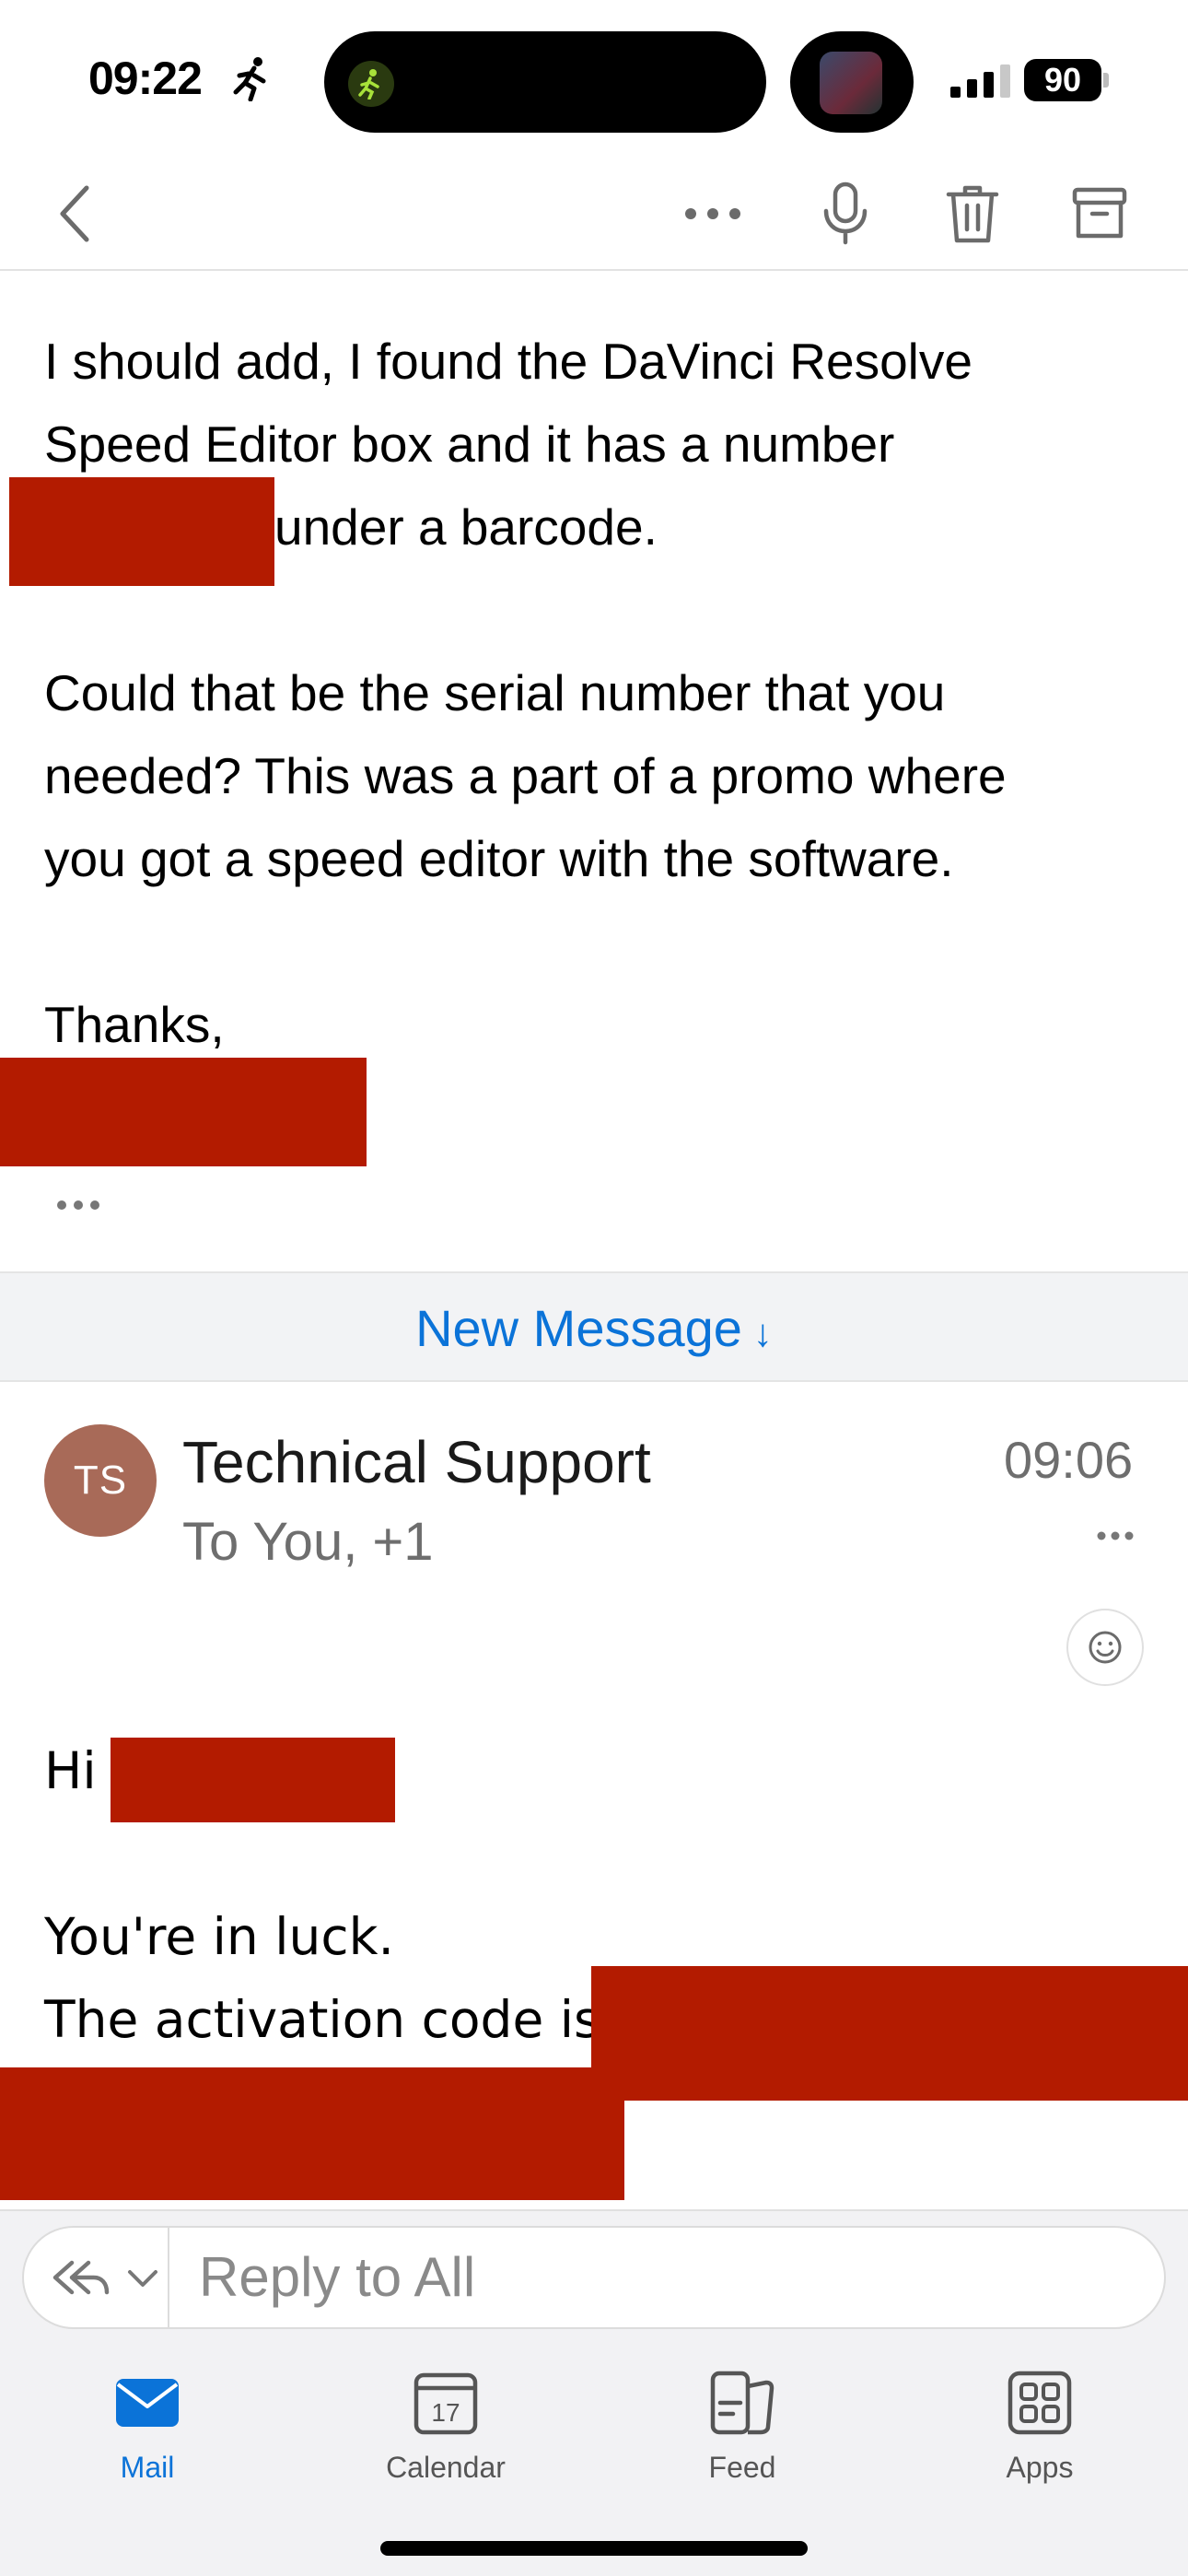 Image resolution: width=1188 pixels, height=2576 pixels. I want to click on trash-icon, so click(973, 214).